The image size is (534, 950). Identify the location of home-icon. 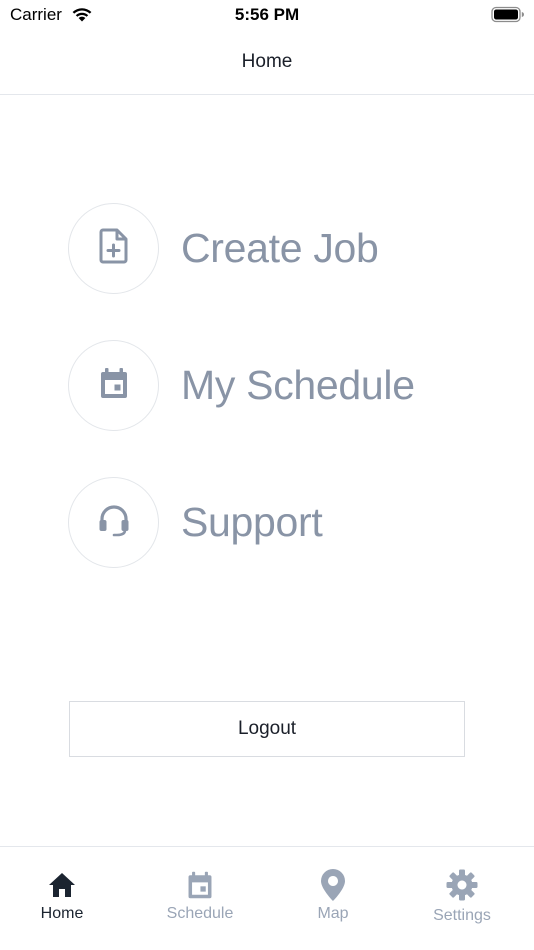
(62, 885).